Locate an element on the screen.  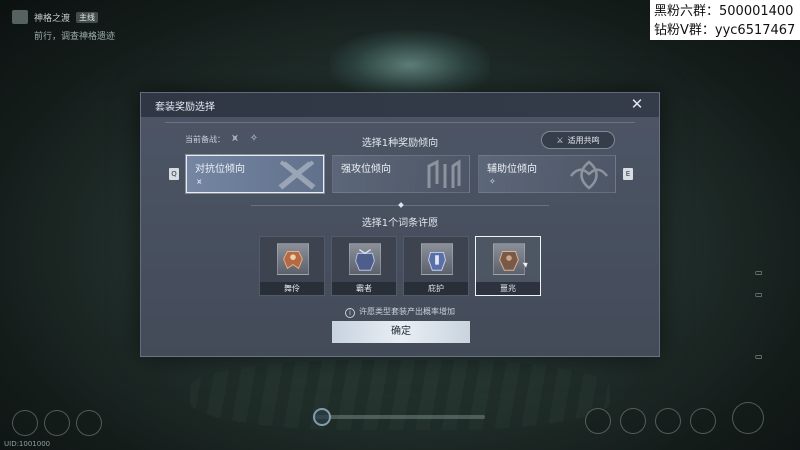
divider-diamond-icon is located at coordinates (401, 205).